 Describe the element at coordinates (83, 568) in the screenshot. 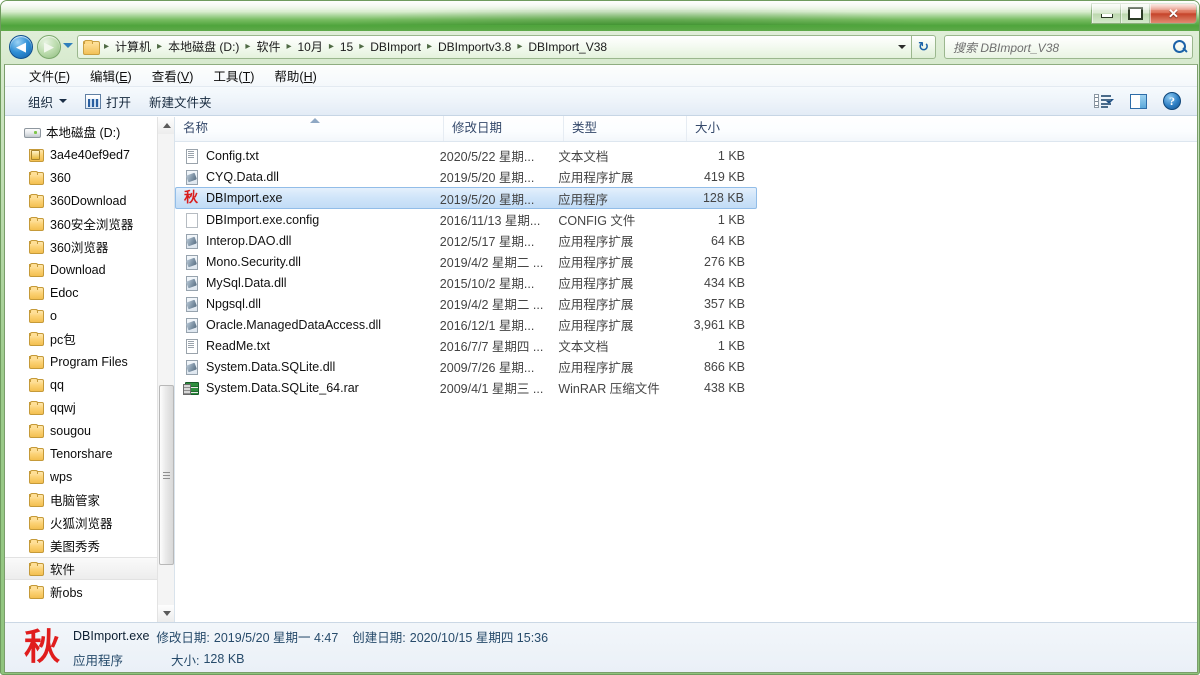

I see `tree-item-19: 软件` at that location.